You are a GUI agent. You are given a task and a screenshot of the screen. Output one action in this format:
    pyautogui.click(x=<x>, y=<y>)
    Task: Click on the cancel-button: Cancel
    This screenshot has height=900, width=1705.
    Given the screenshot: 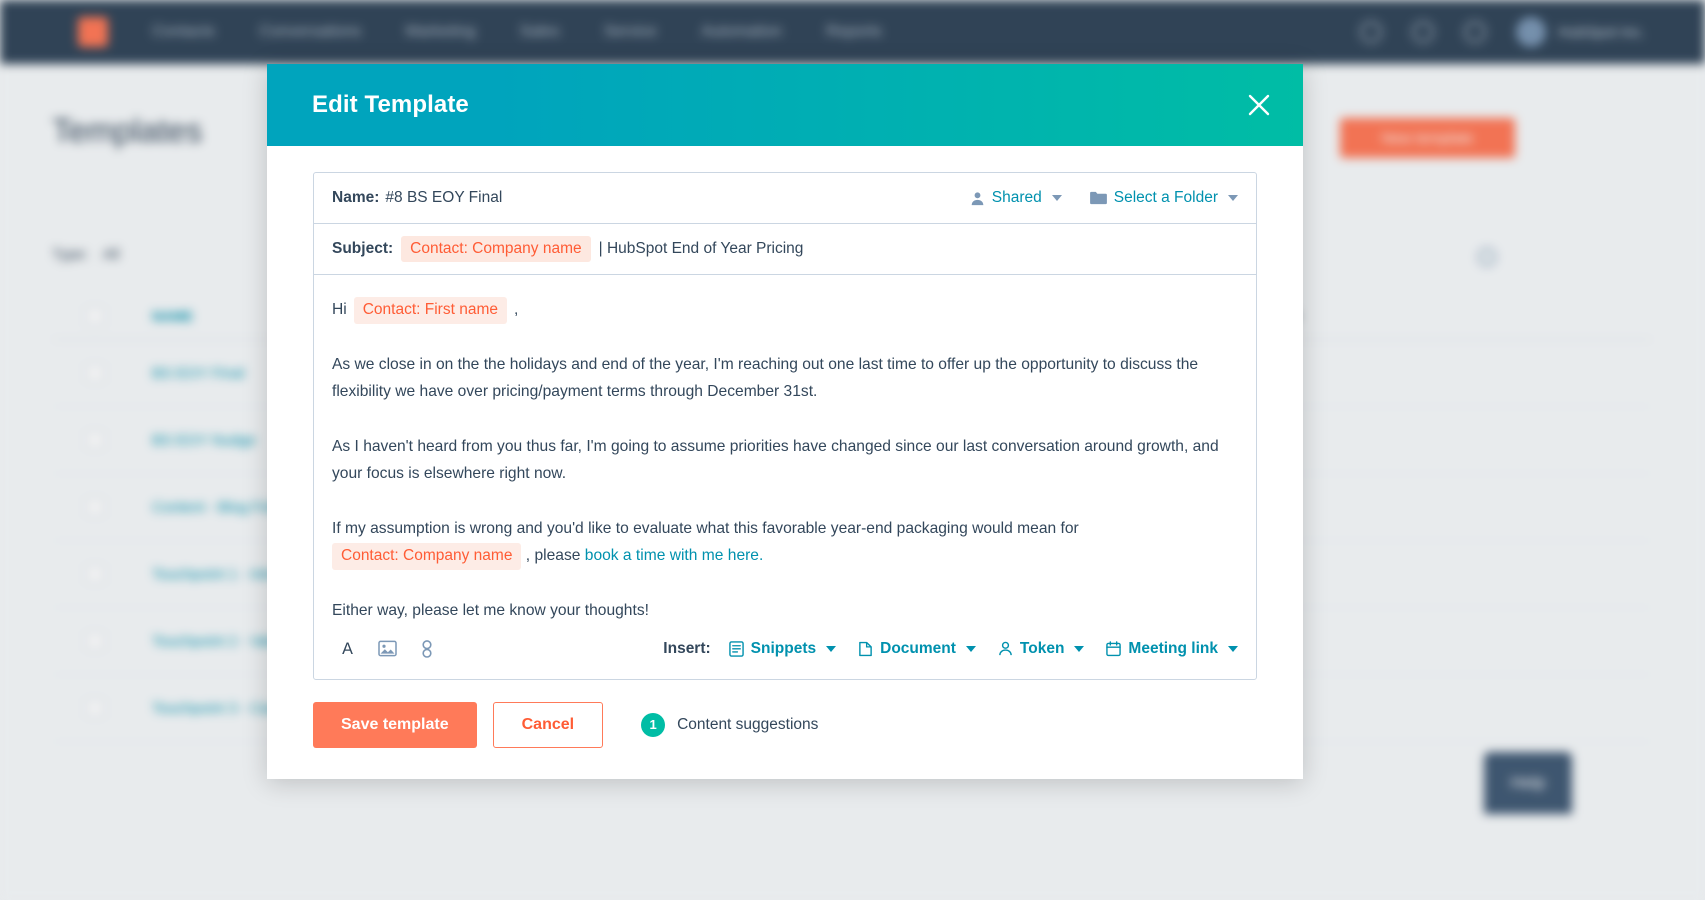 What is the action you would take?
    pyautogui.click(x=548, y=724)
    